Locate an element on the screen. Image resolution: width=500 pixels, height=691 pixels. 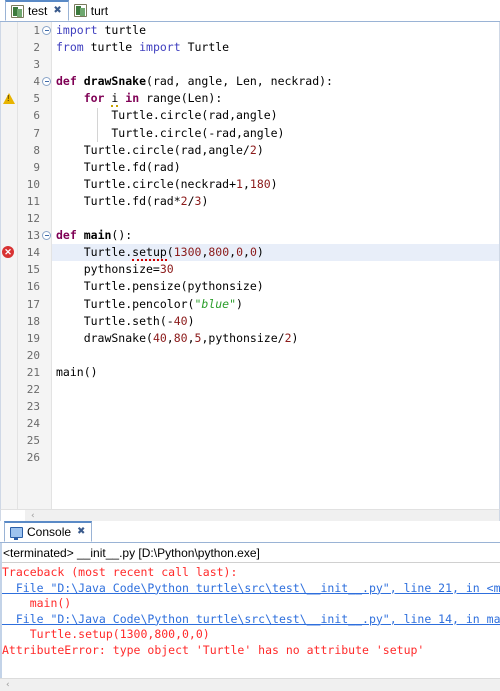
editor-tab-test: test ✖ is located at coordinates (37, 10).